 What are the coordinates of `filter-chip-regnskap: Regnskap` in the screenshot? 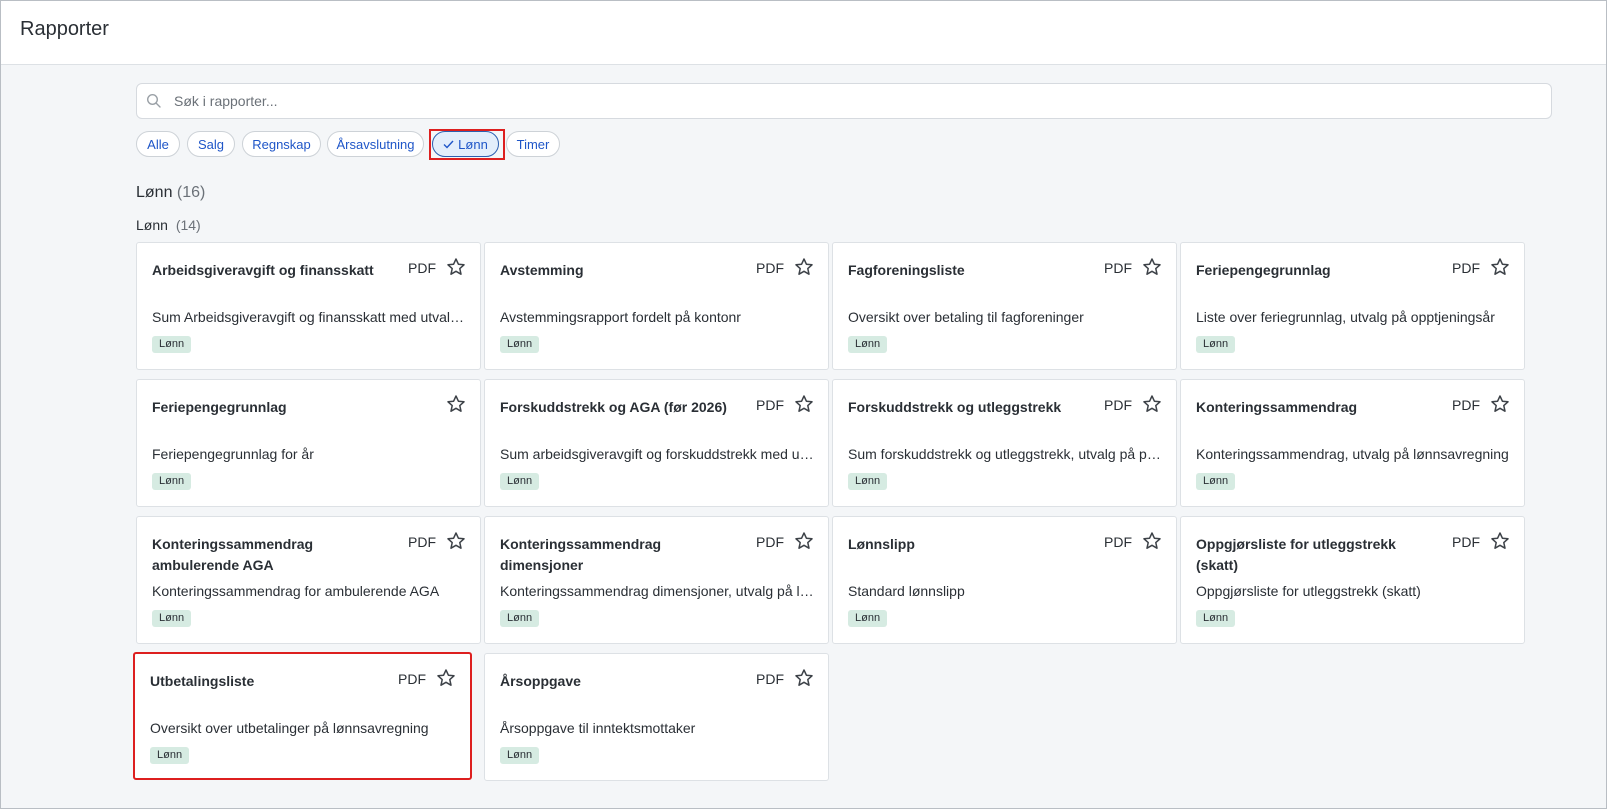 It's located at (281, 144).